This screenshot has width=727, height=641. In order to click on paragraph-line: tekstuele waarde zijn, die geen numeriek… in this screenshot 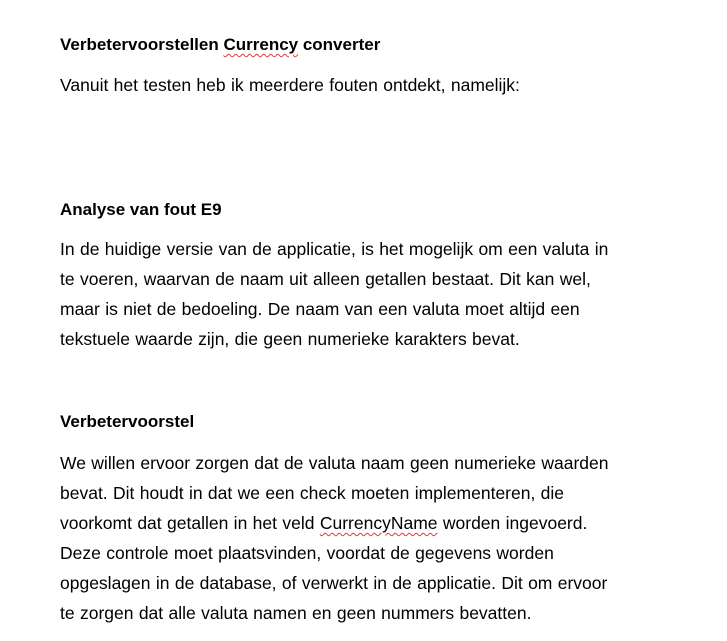, I will do `click(290, 339)`.